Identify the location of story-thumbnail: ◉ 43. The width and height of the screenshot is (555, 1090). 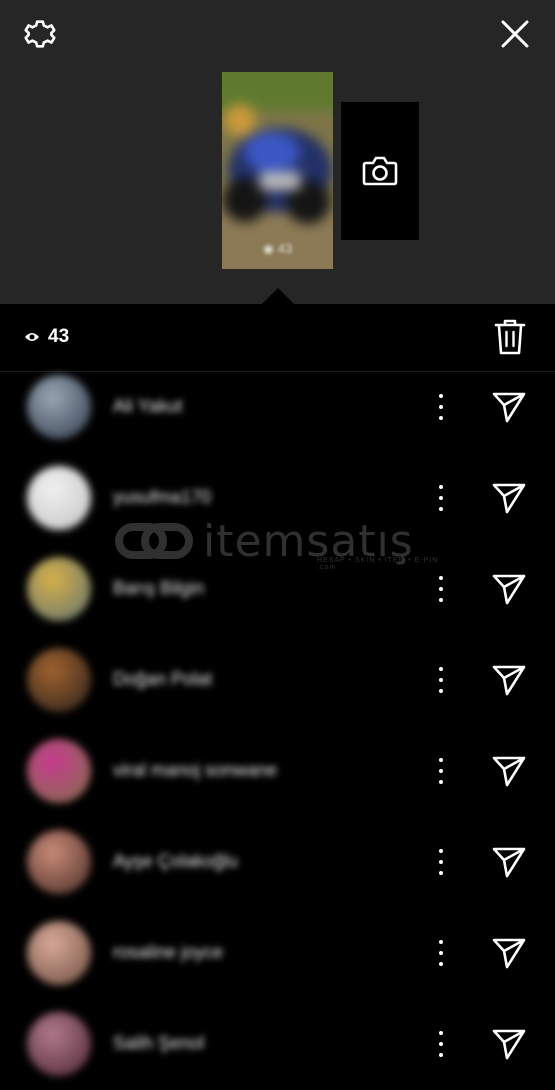
(277, 170).